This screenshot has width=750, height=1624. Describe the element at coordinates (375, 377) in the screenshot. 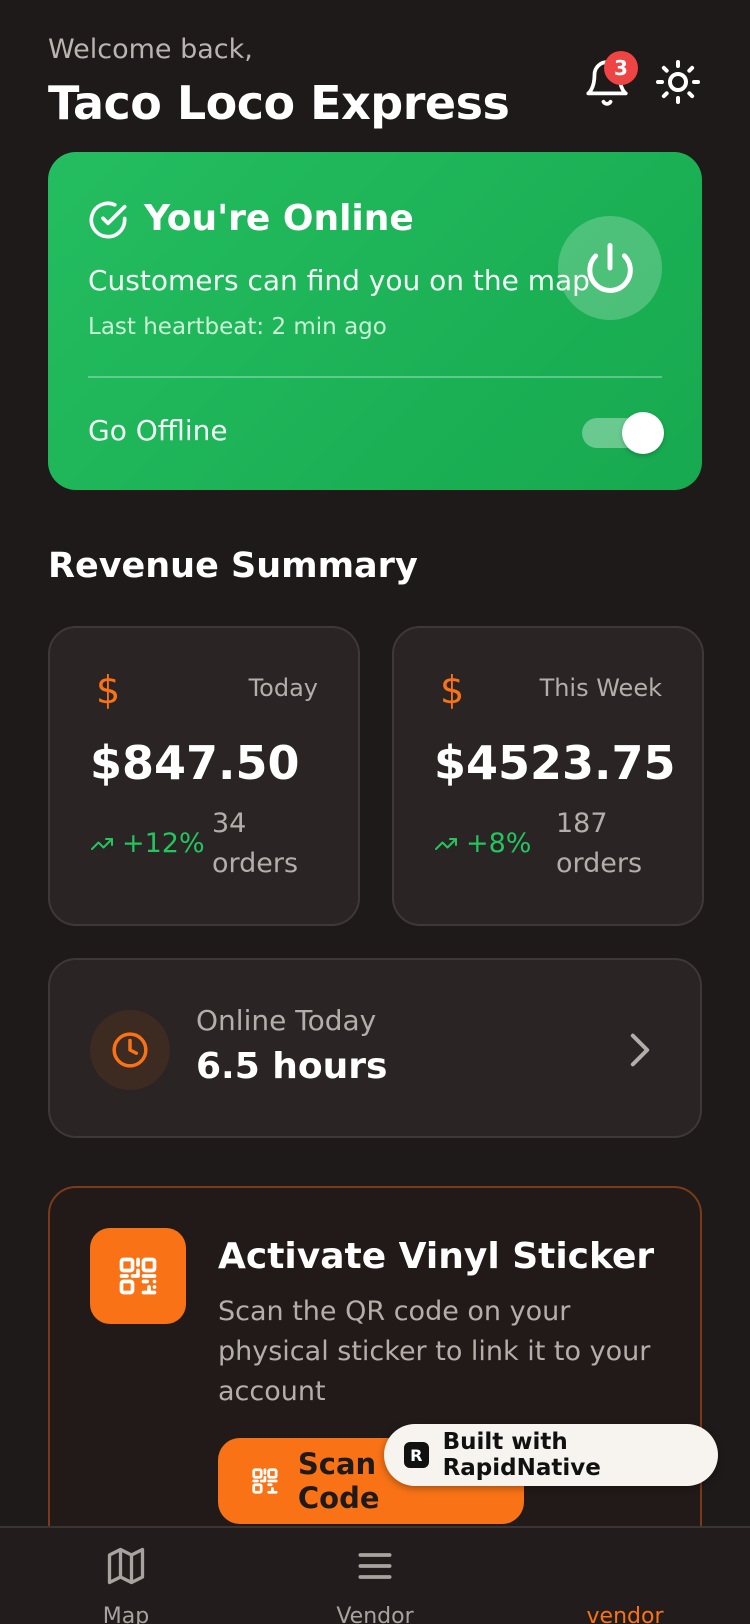

I see `divider` at that location.